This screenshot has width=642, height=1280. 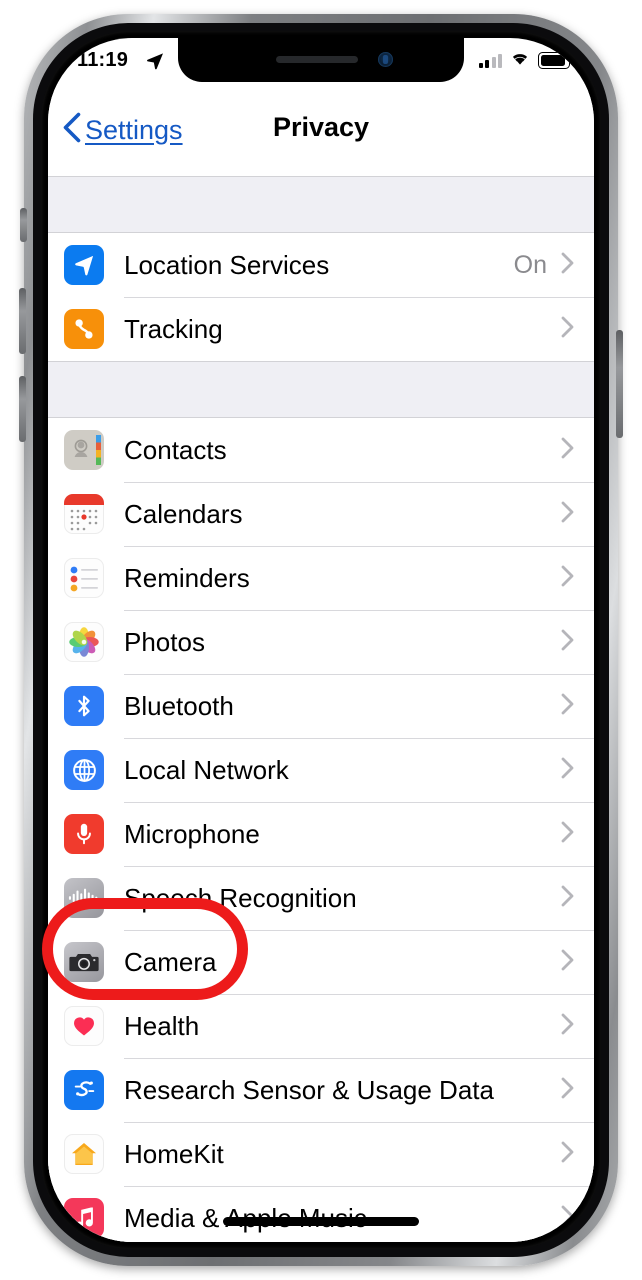 What do you see at coordinates (206, 769) in the screenshot?
I see `row-label: Local Network` at bounding box center [206, 769].